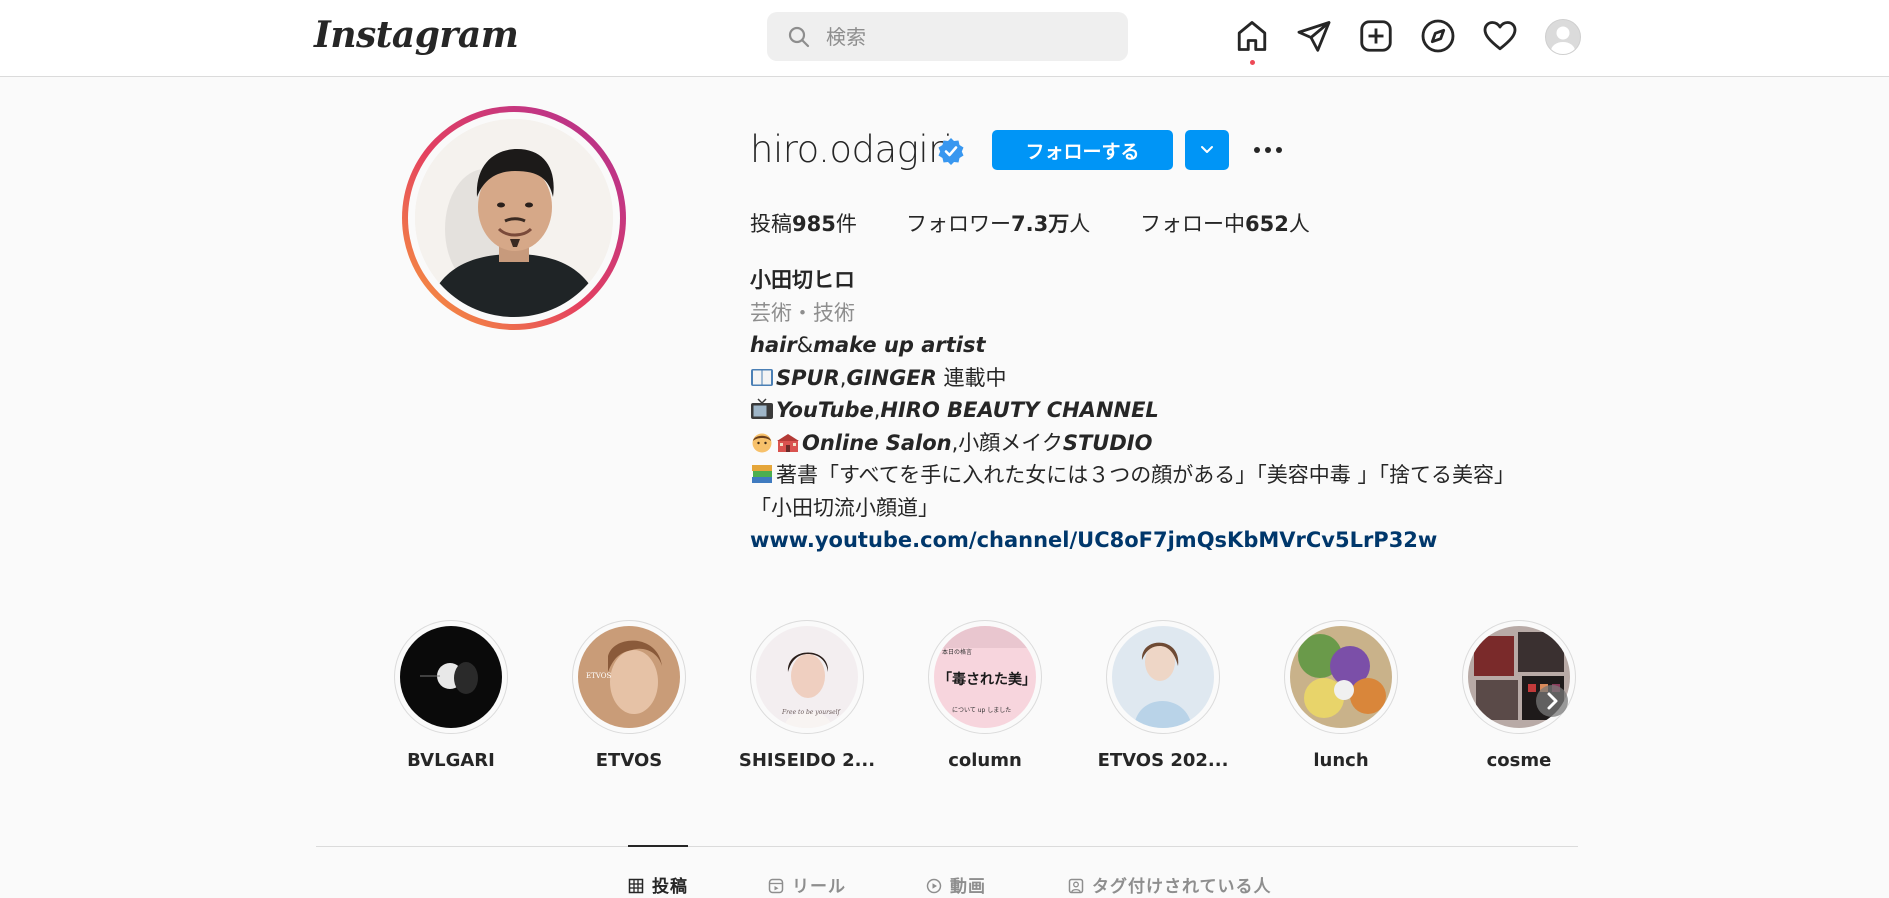  Describe the element at coordinates (934, 886) in the screenshot. I see `video-icon` at that location.